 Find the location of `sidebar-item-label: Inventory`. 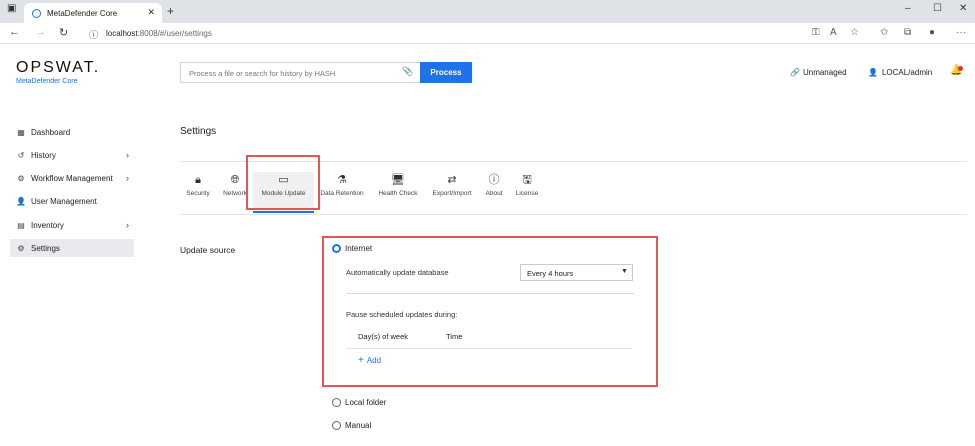

sidebar-item-label: Inventory is located at coordinates (47, 225).